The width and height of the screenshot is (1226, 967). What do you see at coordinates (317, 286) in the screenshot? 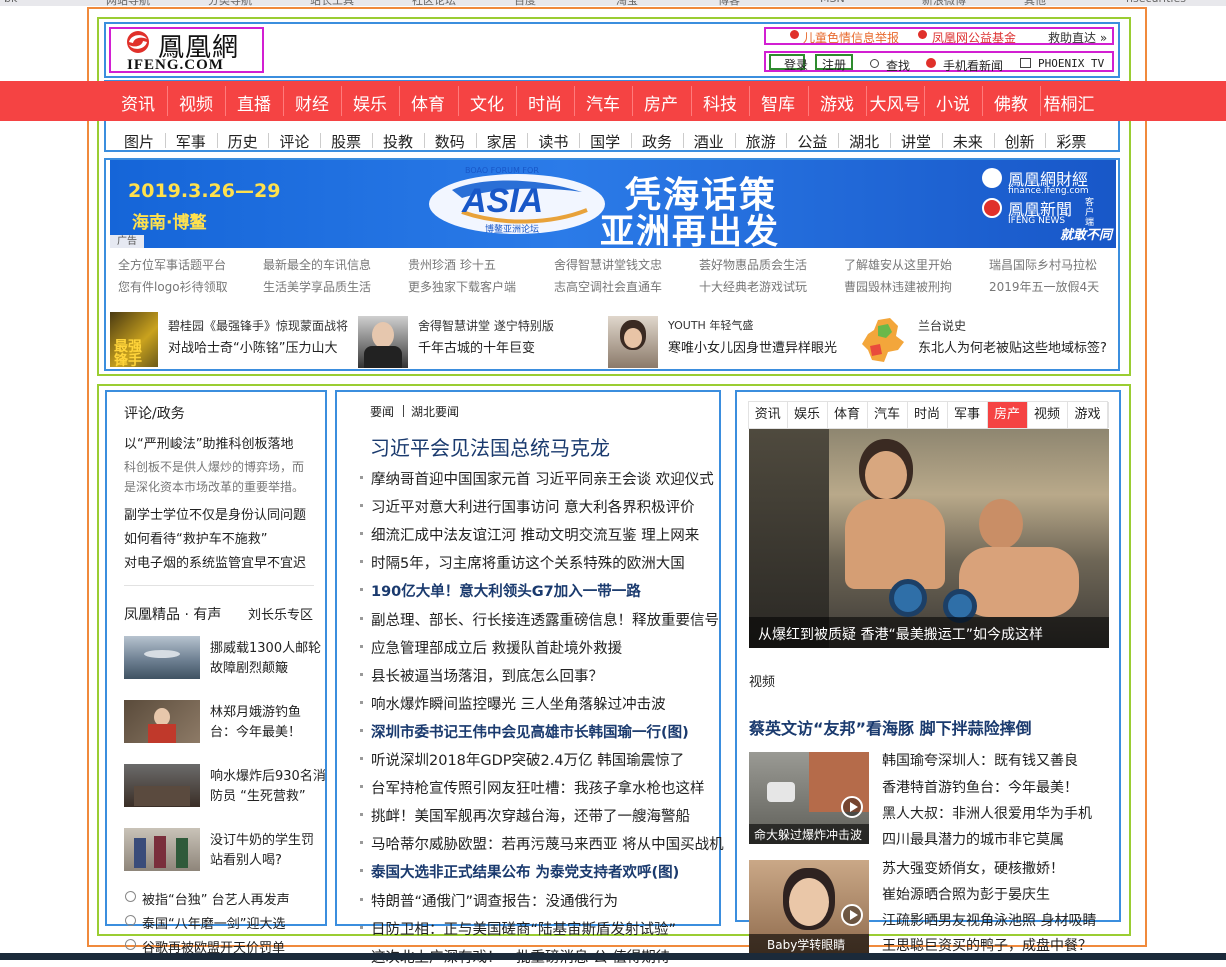
I see `ad-text-link: 生活美学享品质生活` at bounding box center [317, 286].